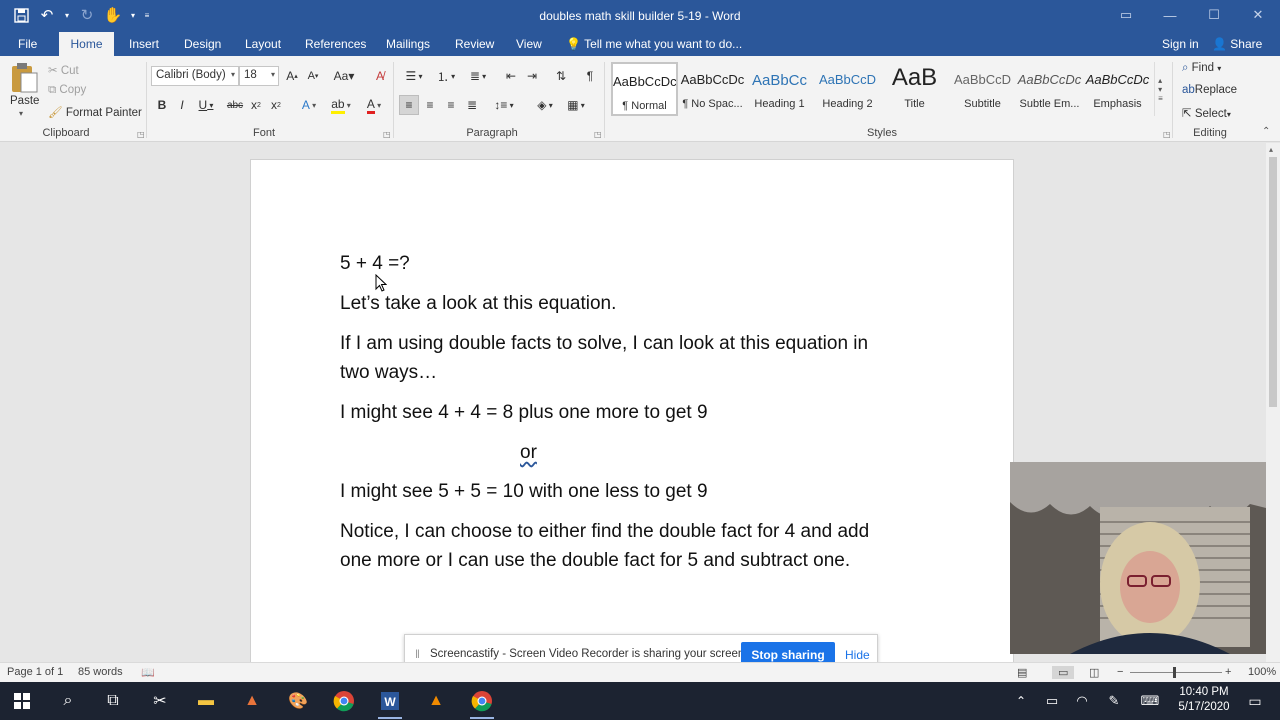 This screenshot has width=1280, height=720. Describe the element at coordinates (474, 44) in the screenshot. I see `tab-review: Review` at that location.